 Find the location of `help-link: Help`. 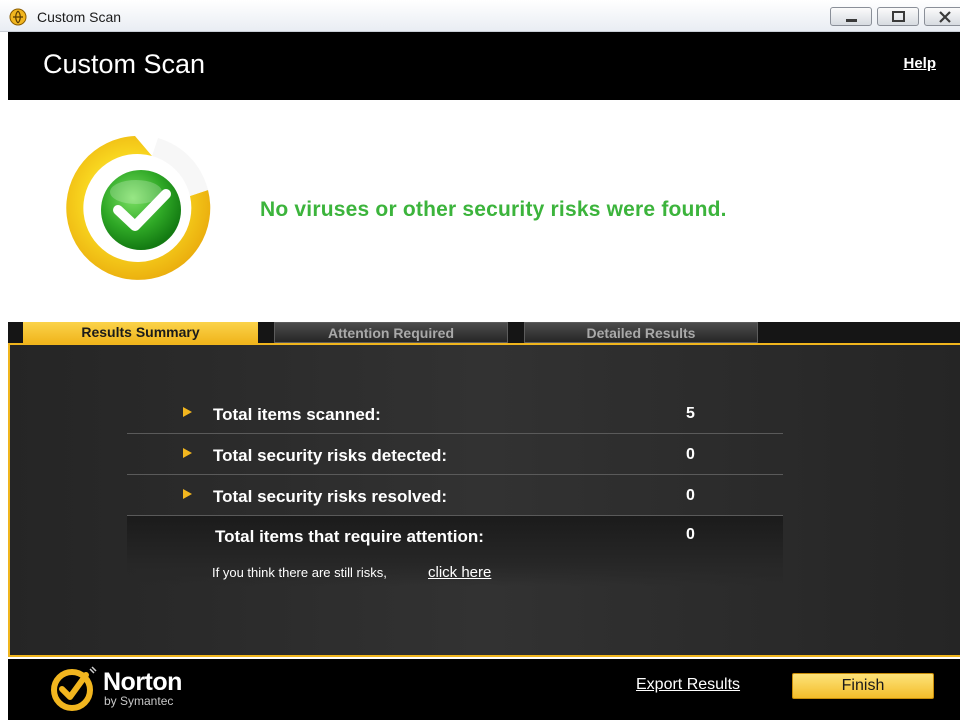

help-link: Help is located at coordinates (919, 63).